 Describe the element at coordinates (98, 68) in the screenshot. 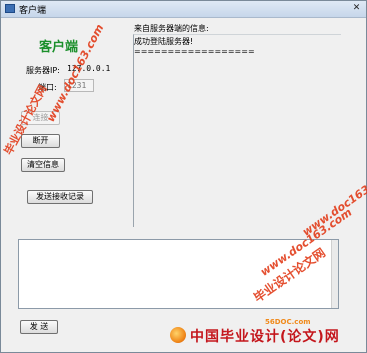

I see `server-ip-input` at that location.